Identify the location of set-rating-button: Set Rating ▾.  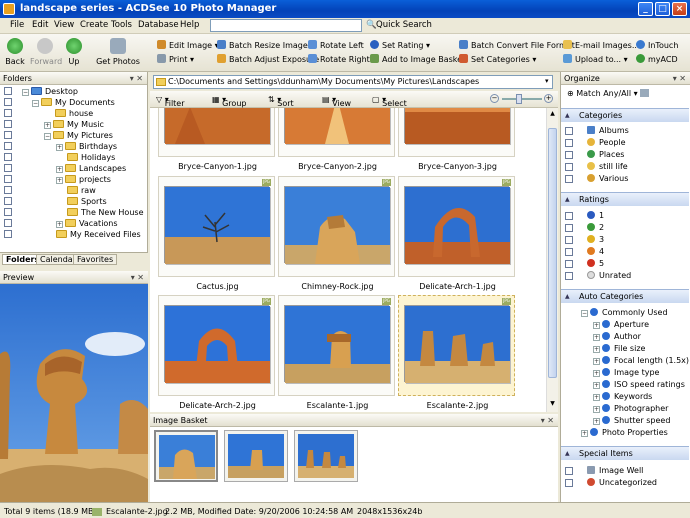
(400, 45).